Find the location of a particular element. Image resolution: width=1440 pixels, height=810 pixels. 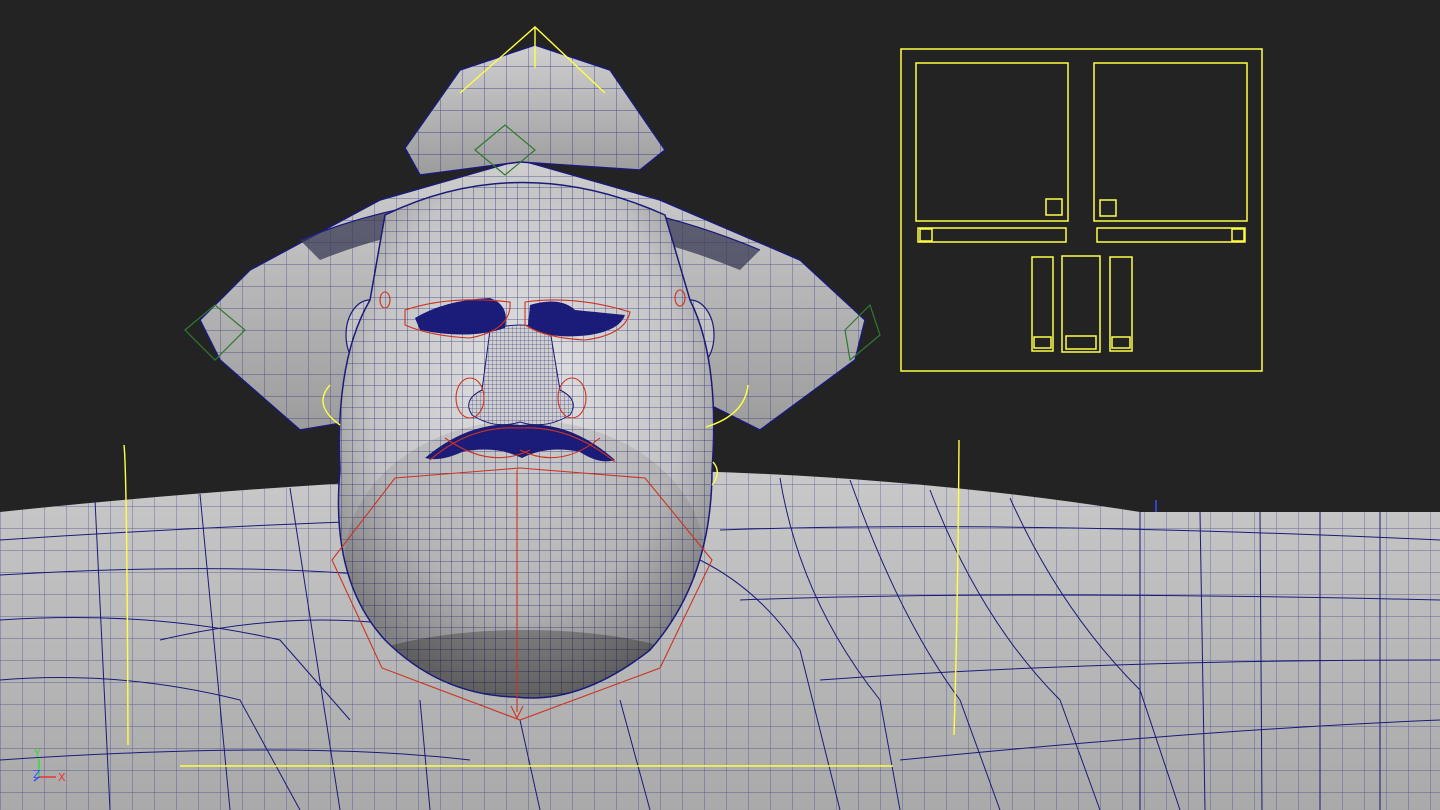

axis-x-label: X is located at coordinates (62, 777).